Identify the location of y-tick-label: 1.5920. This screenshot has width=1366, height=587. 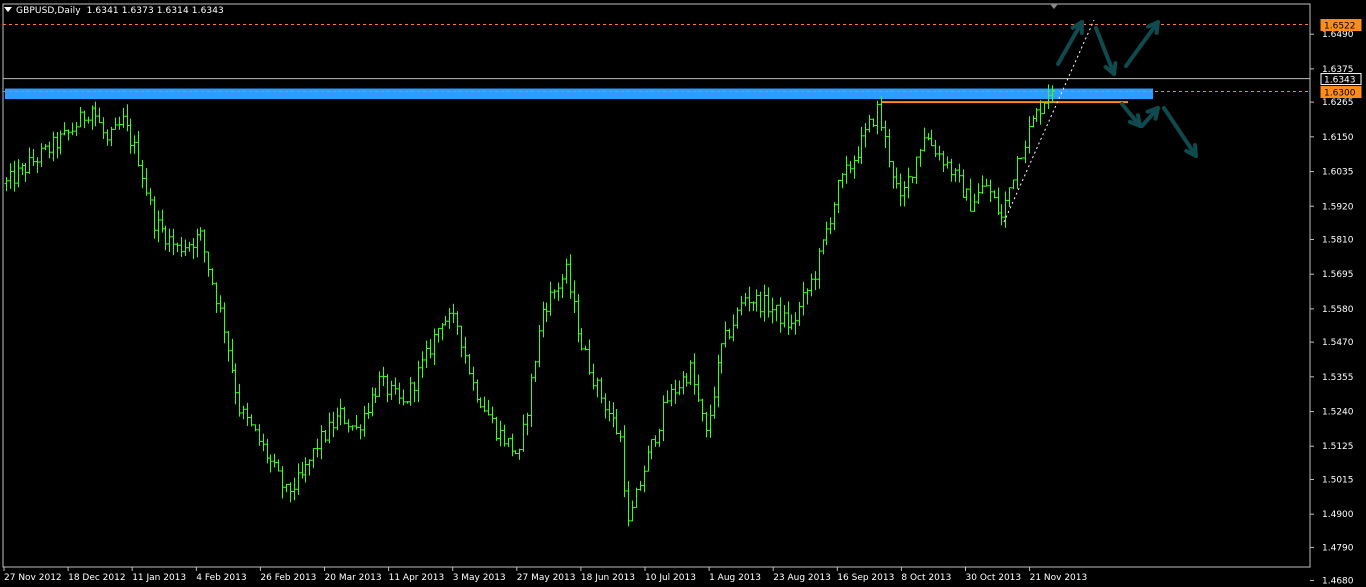
(1338, 207).